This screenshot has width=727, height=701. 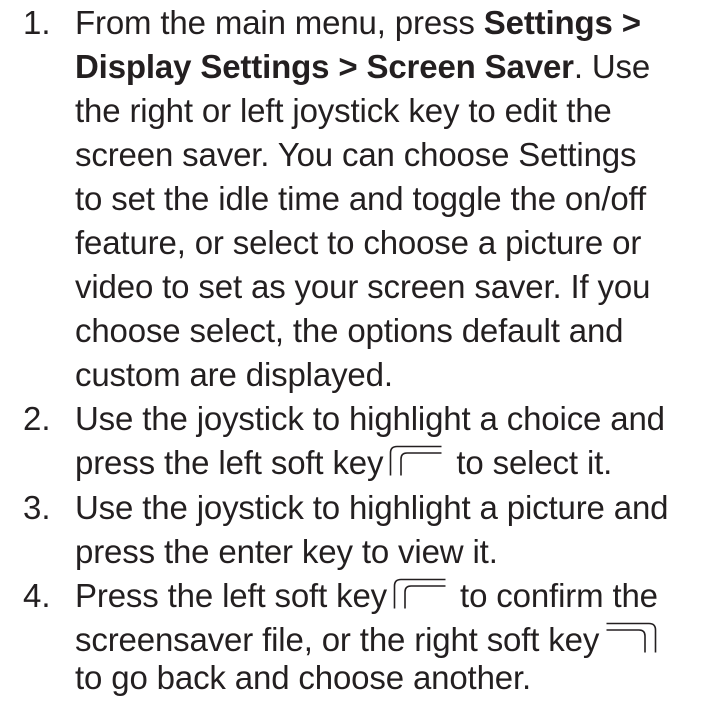 I want to click on step-1-line-9: custom are displayed., so click(x=234, y=374).